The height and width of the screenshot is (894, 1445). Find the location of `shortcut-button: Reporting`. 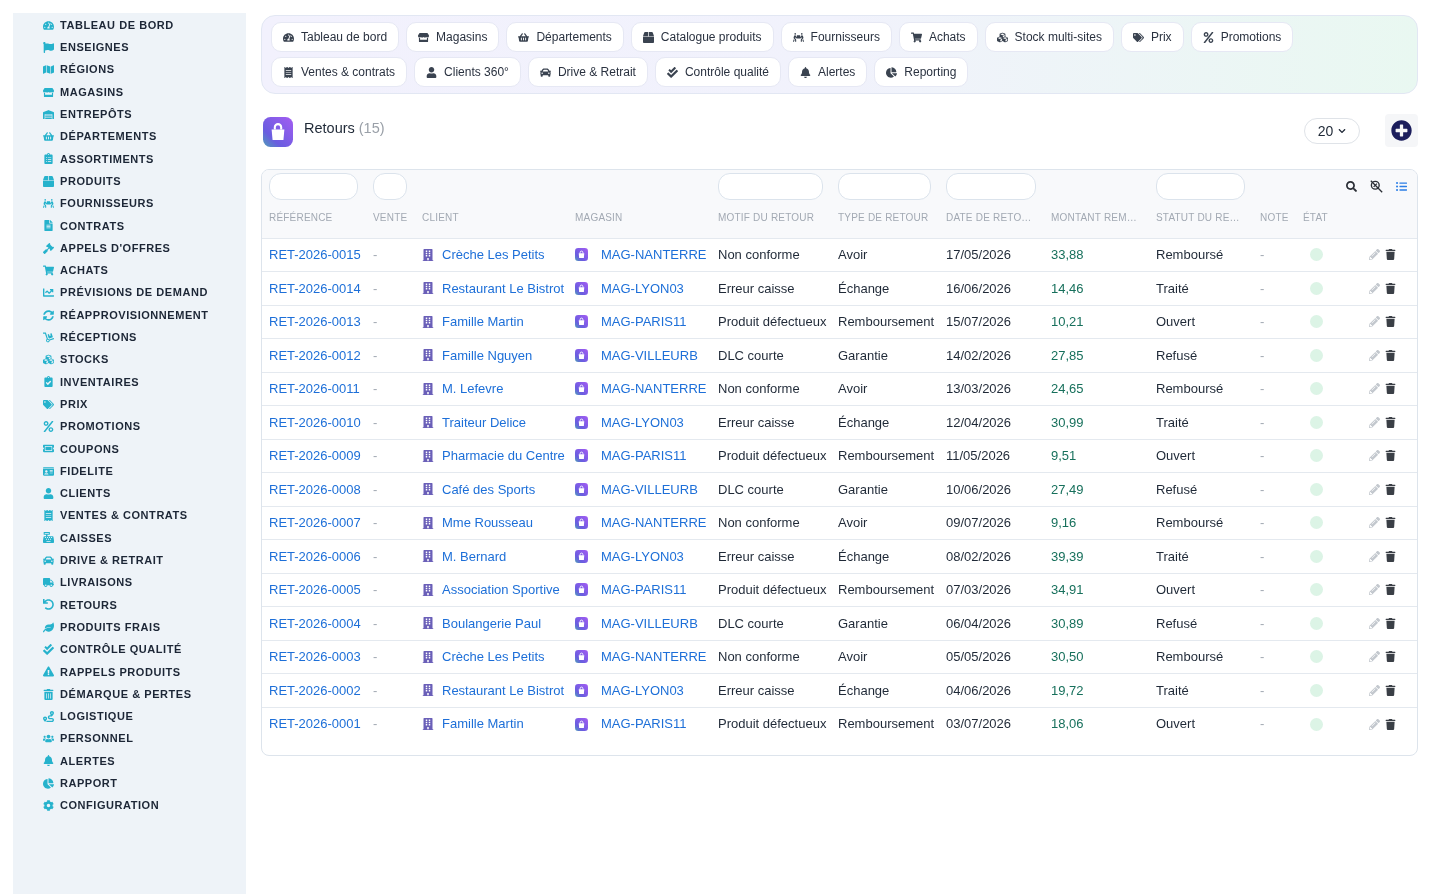

shortcut-button: Reporting is located at coordinates (921, 72).